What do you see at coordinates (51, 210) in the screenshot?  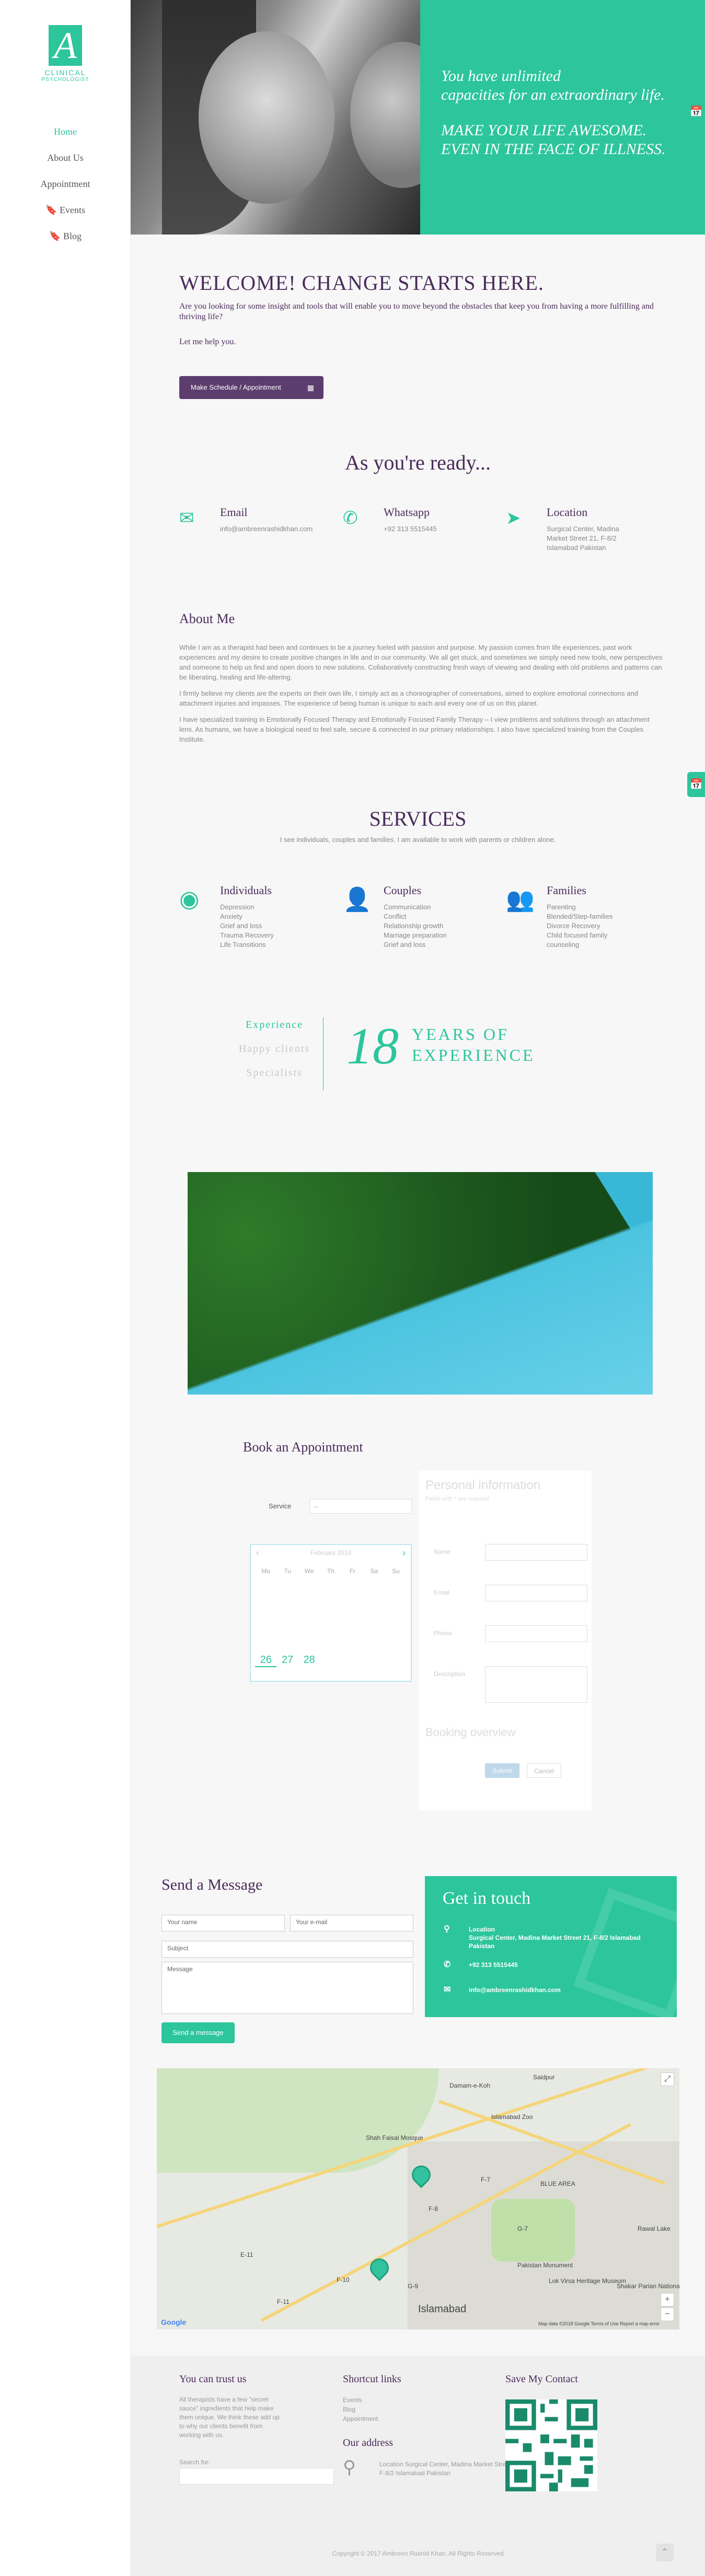 I see `bookmark-icon: 🔖` at bounding box center [51, 210].